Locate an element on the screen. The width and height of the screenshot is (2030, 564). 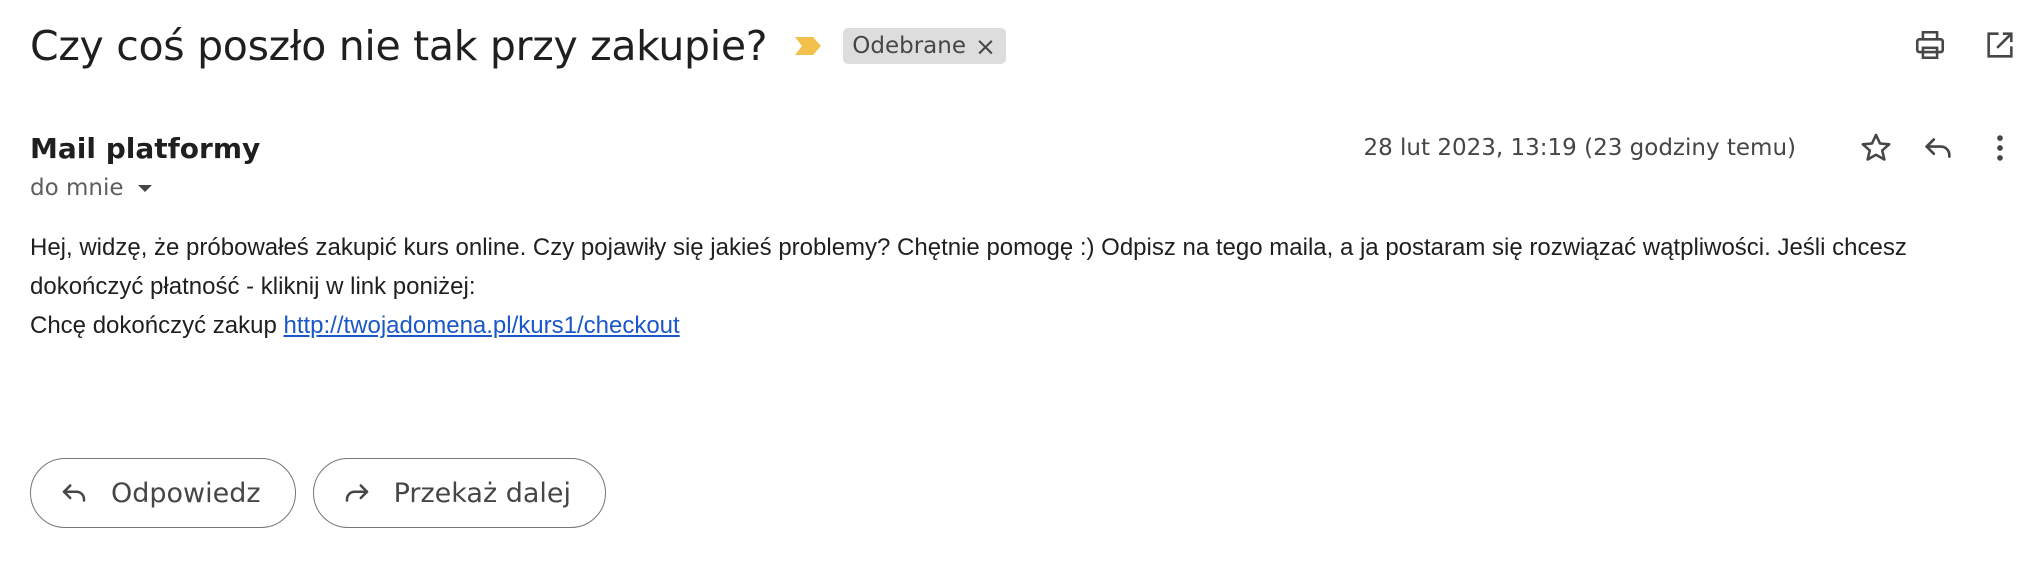
open-in-new-window-icon is located at coordinates (2000, 45).